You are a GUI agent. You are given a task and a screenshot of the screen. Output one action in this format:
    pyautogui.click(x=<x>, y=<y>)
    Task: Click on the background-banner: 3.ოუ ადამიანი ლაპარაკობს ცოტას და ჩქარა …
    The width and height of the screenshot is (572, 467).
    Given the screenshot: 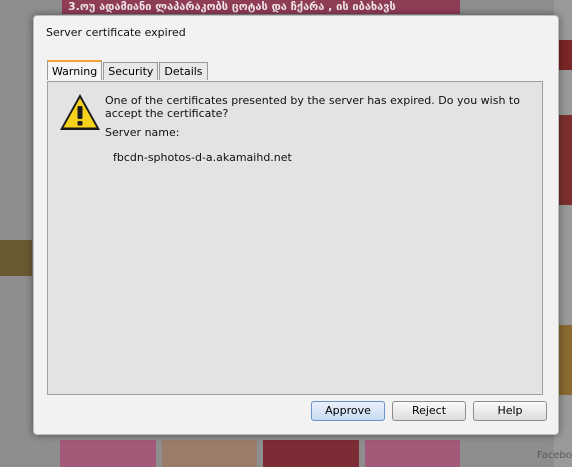 What is the action you would take?
    pyautogui.click(x=261, y=7)
    